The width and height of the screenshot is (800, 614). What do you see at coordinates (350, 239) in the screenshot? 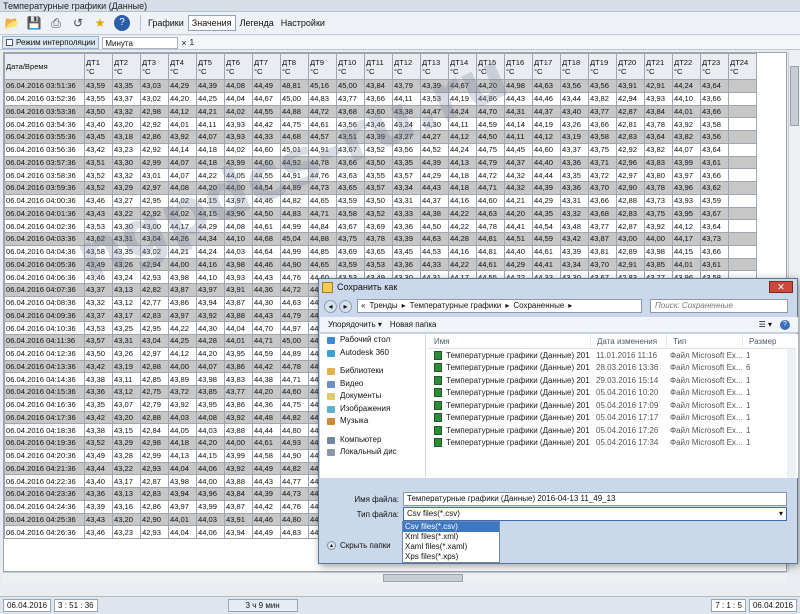
I see `value-cell: 43,75` at bounding box center [350, 239].